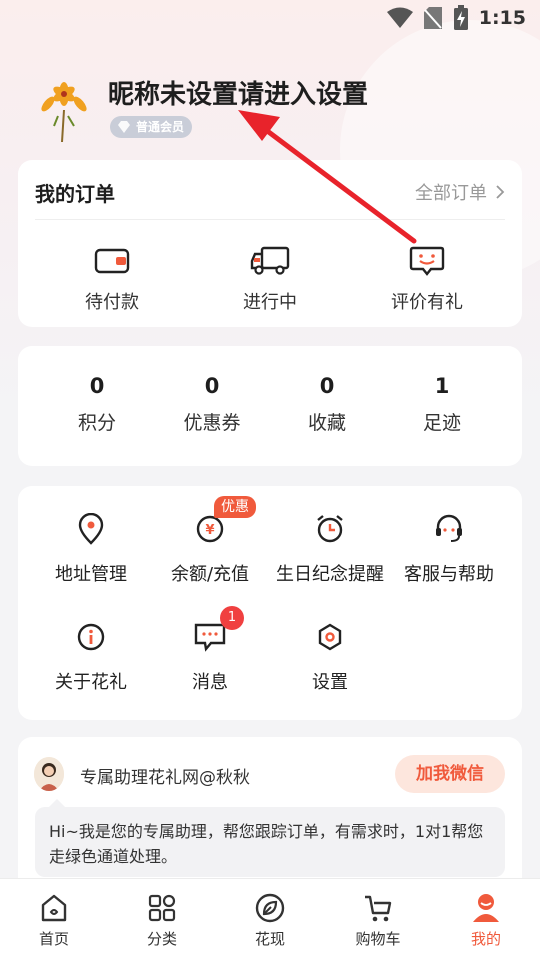 The width and height of the screenshot is (540, 960). I want to click on member-level-badge: 普通会员, so click(151, 127).